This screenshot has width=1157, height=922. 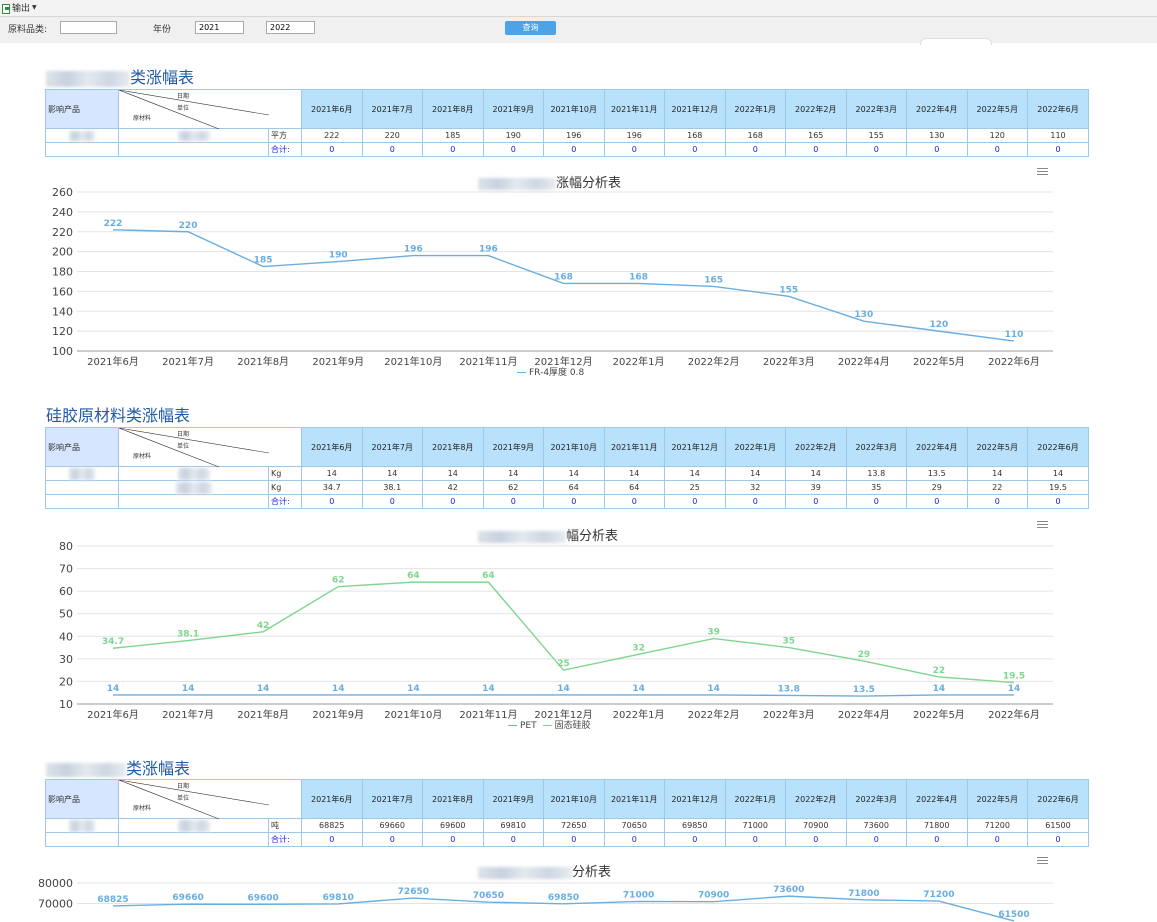 I want to click on unit-header-label: 单位, so click(x=183, y=798).